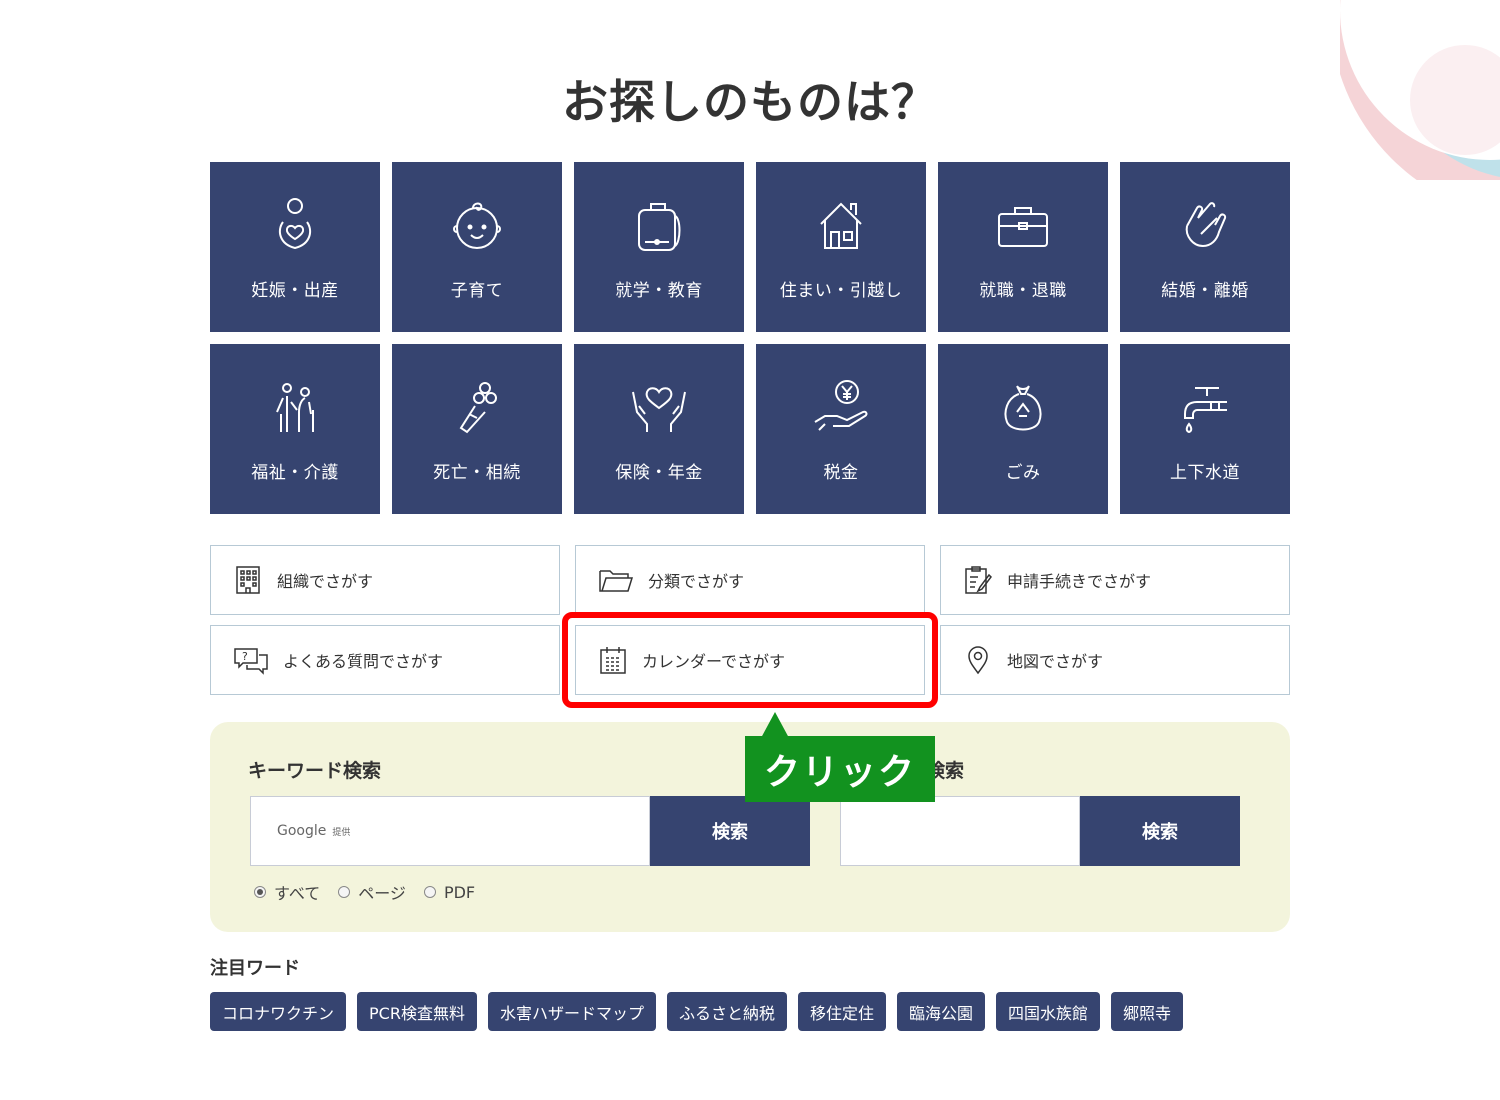 This screenshot has height=1100, width=1500. What do you see at coordinates (978, 660) in the screenshot?
I see `map-pin-icon` at bounding box center [978, 660].